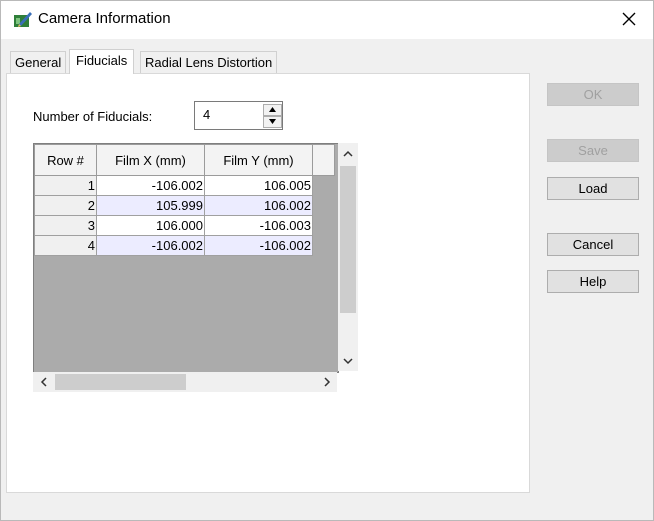 The width and height of the screenshot is (654, 521). What do you see at coordinates (593, 244) in the screenshot?
I see `cancel-button: Cancel` at bounding box center [593, 244].